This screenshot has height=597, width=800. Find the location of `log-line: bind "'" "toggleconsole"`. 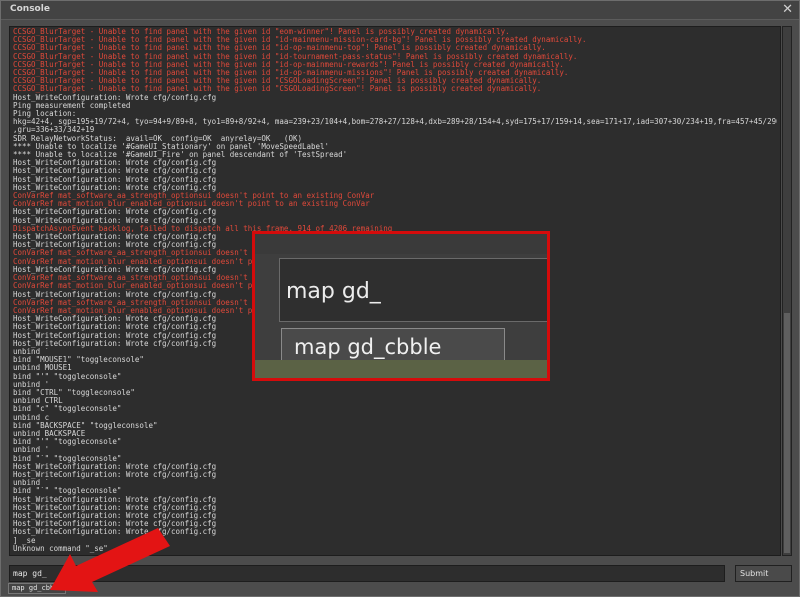

log-line: bind "'" "toggleconsole" is located at coordinates (67, 442).